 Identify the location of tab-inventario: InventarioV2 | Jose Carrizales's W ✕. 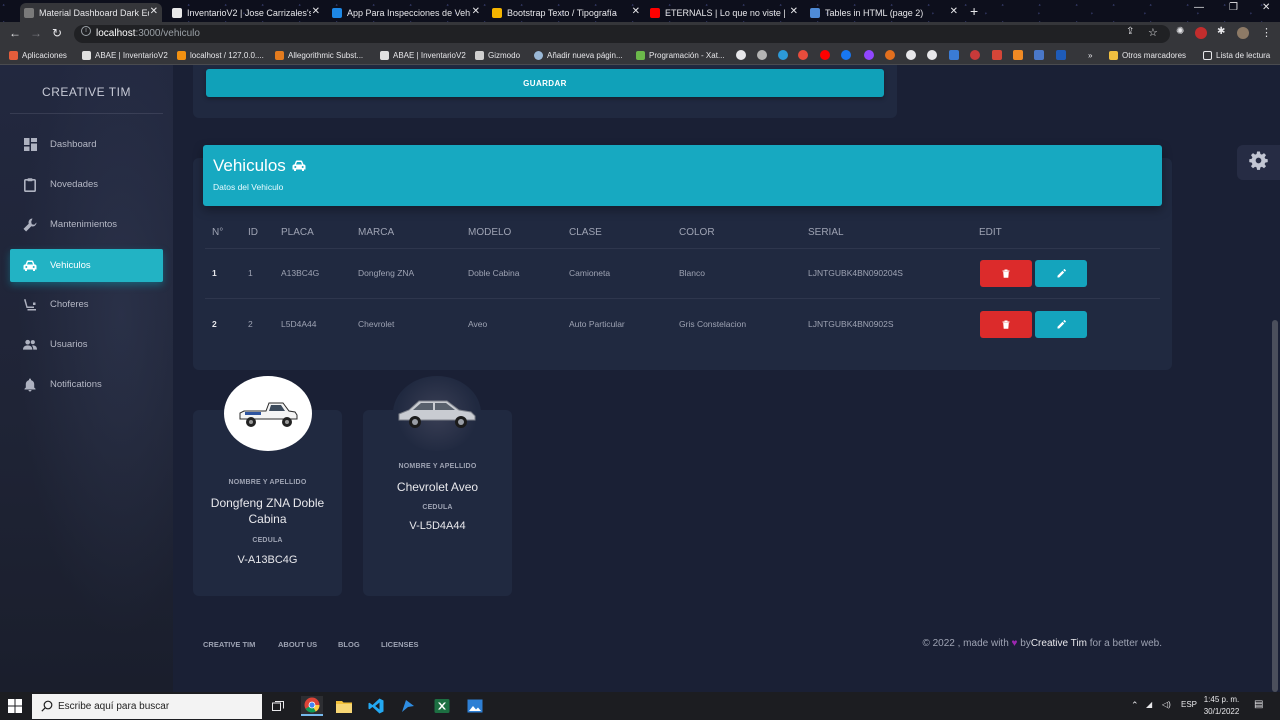
(246, 12).